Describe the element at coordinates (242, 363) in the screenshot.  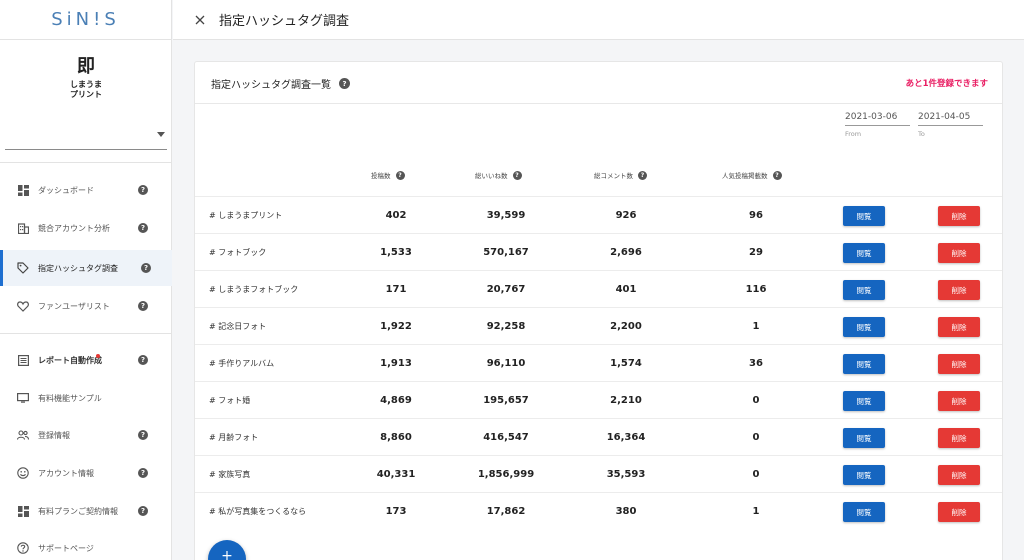
I see `hashtag-name: # 手作りアルバム` at that location.